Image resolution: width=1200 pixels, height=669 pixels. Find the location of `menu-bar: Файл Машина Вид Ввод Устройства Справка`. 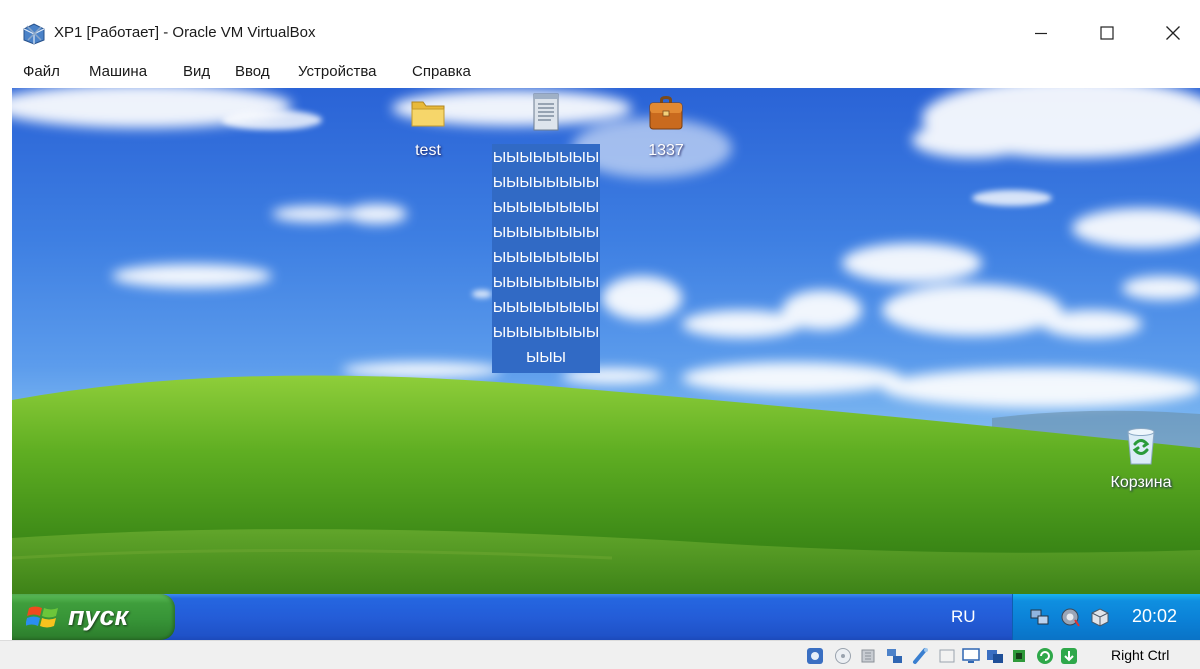

menu-bar: Файл Машина Вид Ввод Устройства Справка is located at coordinates (600, 73).